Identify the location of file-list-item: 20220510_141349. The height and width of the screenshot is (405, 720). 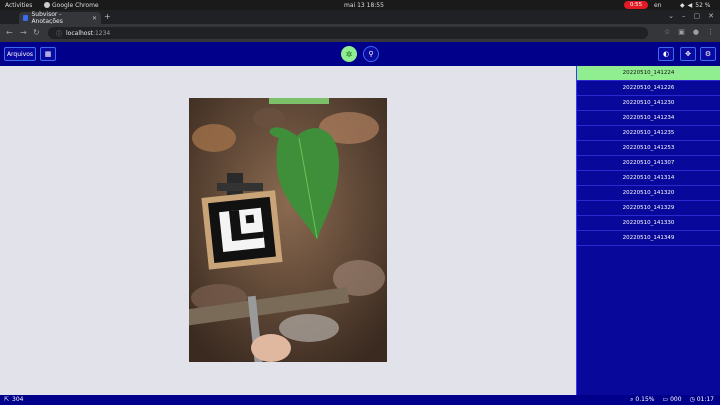
(648, 238).